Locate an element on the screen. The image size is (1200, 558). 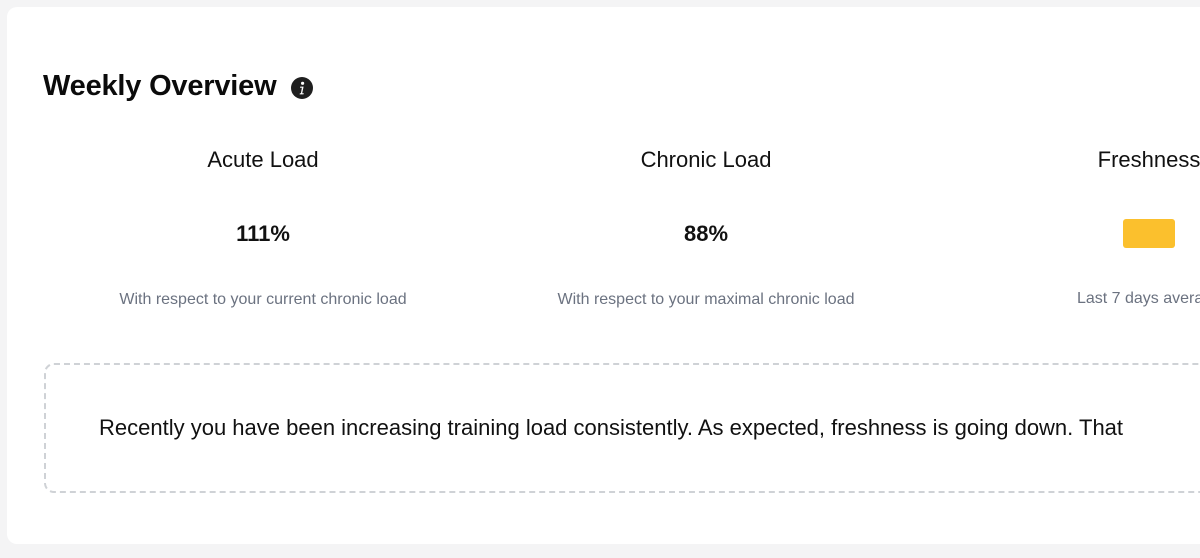
card-header: Weekly Overview is located at coordinates (178, 86).